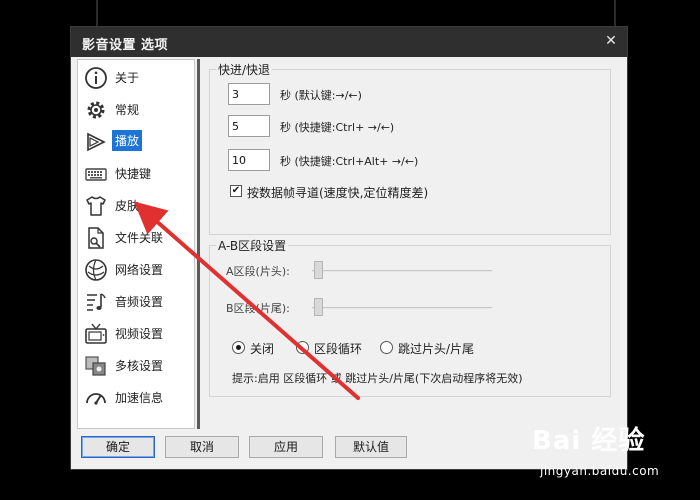 This screenshot has width=700, height=500. Describe the element at coordinates (118, 447) in the screenshot. I see `ok-button: 确定` at that location.